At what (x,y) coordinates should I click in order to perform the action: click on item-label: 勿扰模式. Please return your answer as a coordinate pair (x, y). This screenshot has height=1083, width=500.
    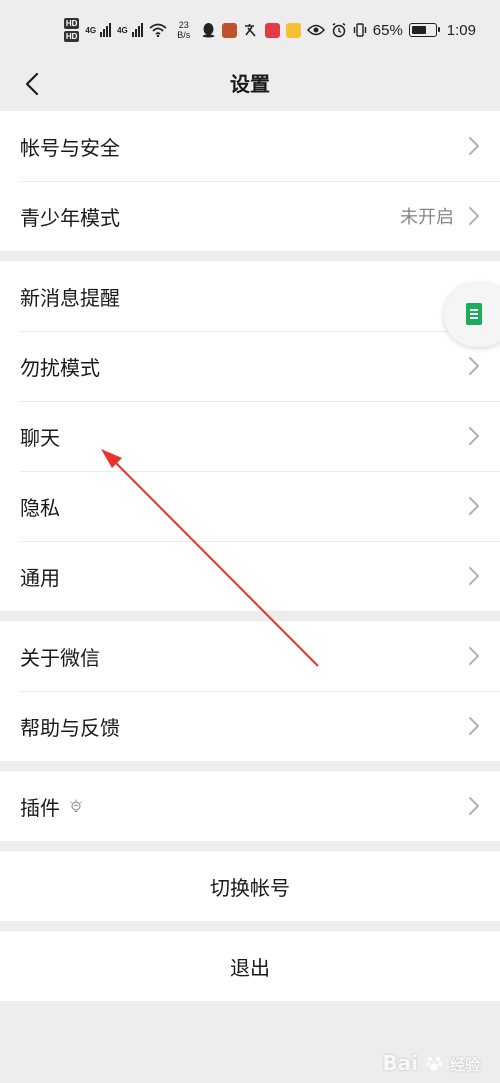
    Looking at the image, I should click on (60, 367).